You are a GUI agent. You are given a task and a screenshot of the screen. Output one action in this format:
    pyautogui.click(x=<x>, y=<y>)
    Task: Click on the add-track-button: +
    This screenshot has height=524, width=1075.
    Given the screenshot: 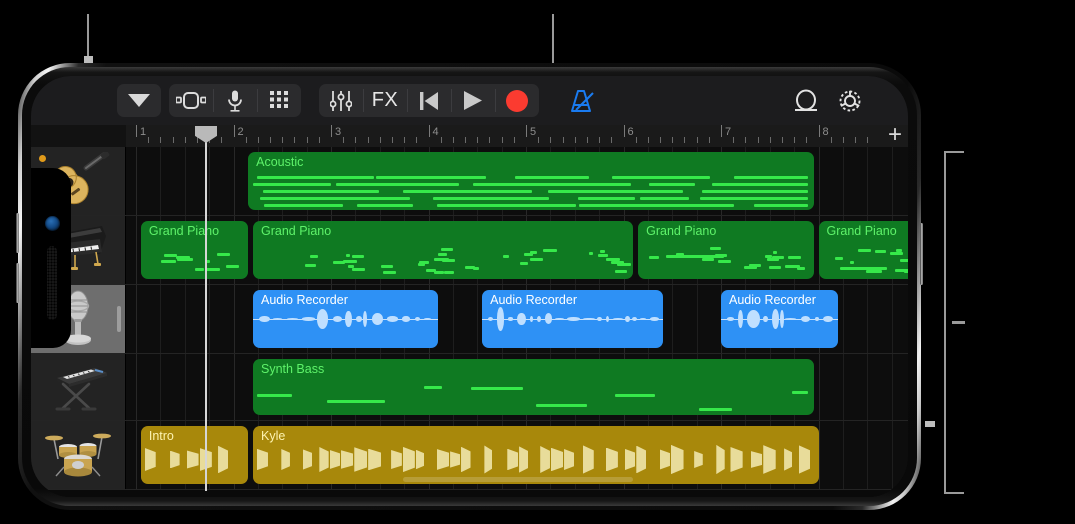 What is the action you would take?
    pyautogui.click(x=895, y=135)
    